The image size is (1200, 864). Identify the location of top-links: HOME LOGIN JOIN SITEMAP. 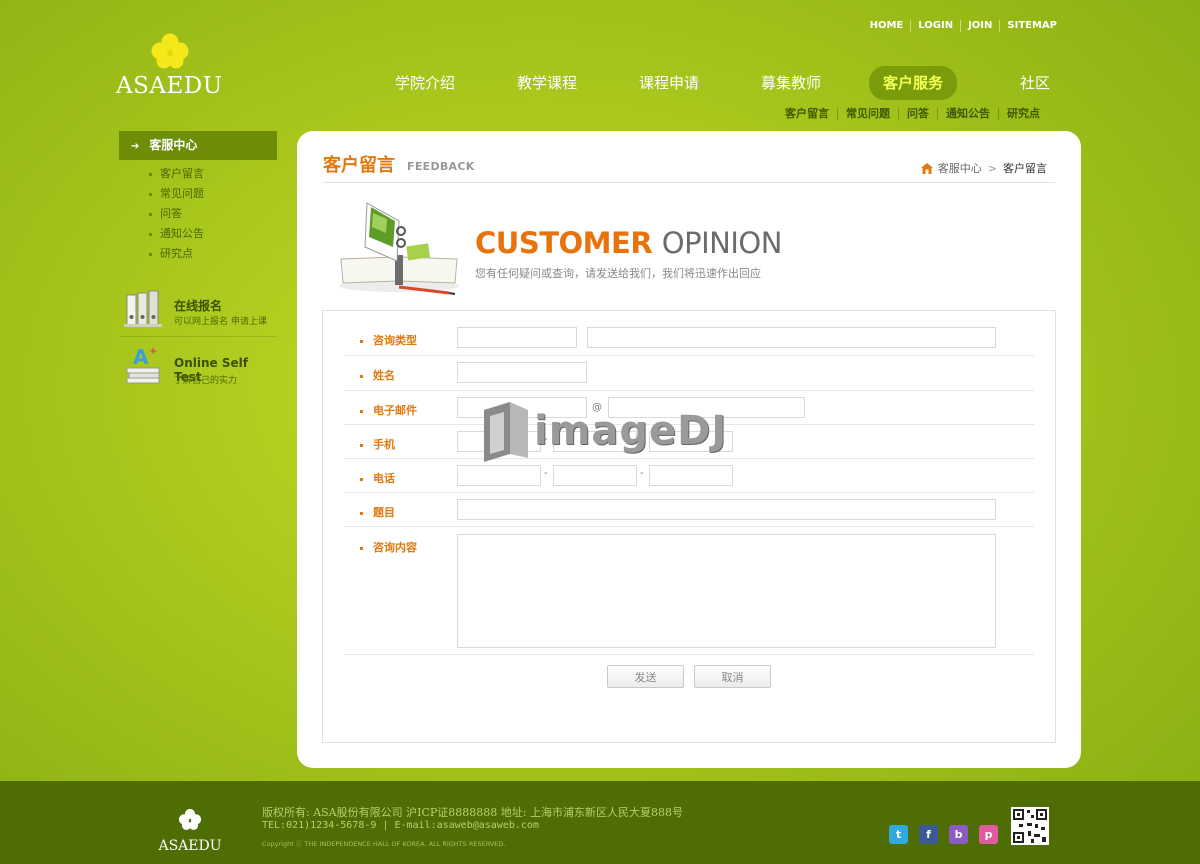
(963, 26).